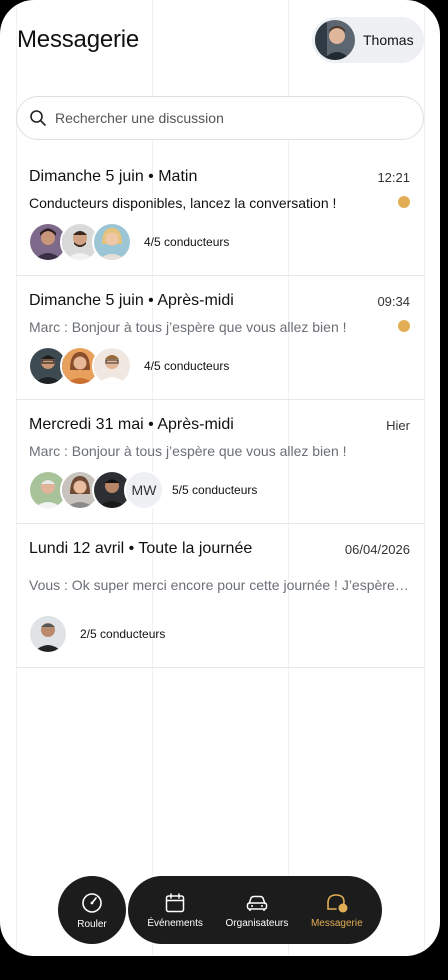 Image resolution: width=448 pixels, height=980 pixels. Describe the element at coordinates (123, 634) in the screenshot. I see `driver-count: 2/5 conducteurs` at that location.